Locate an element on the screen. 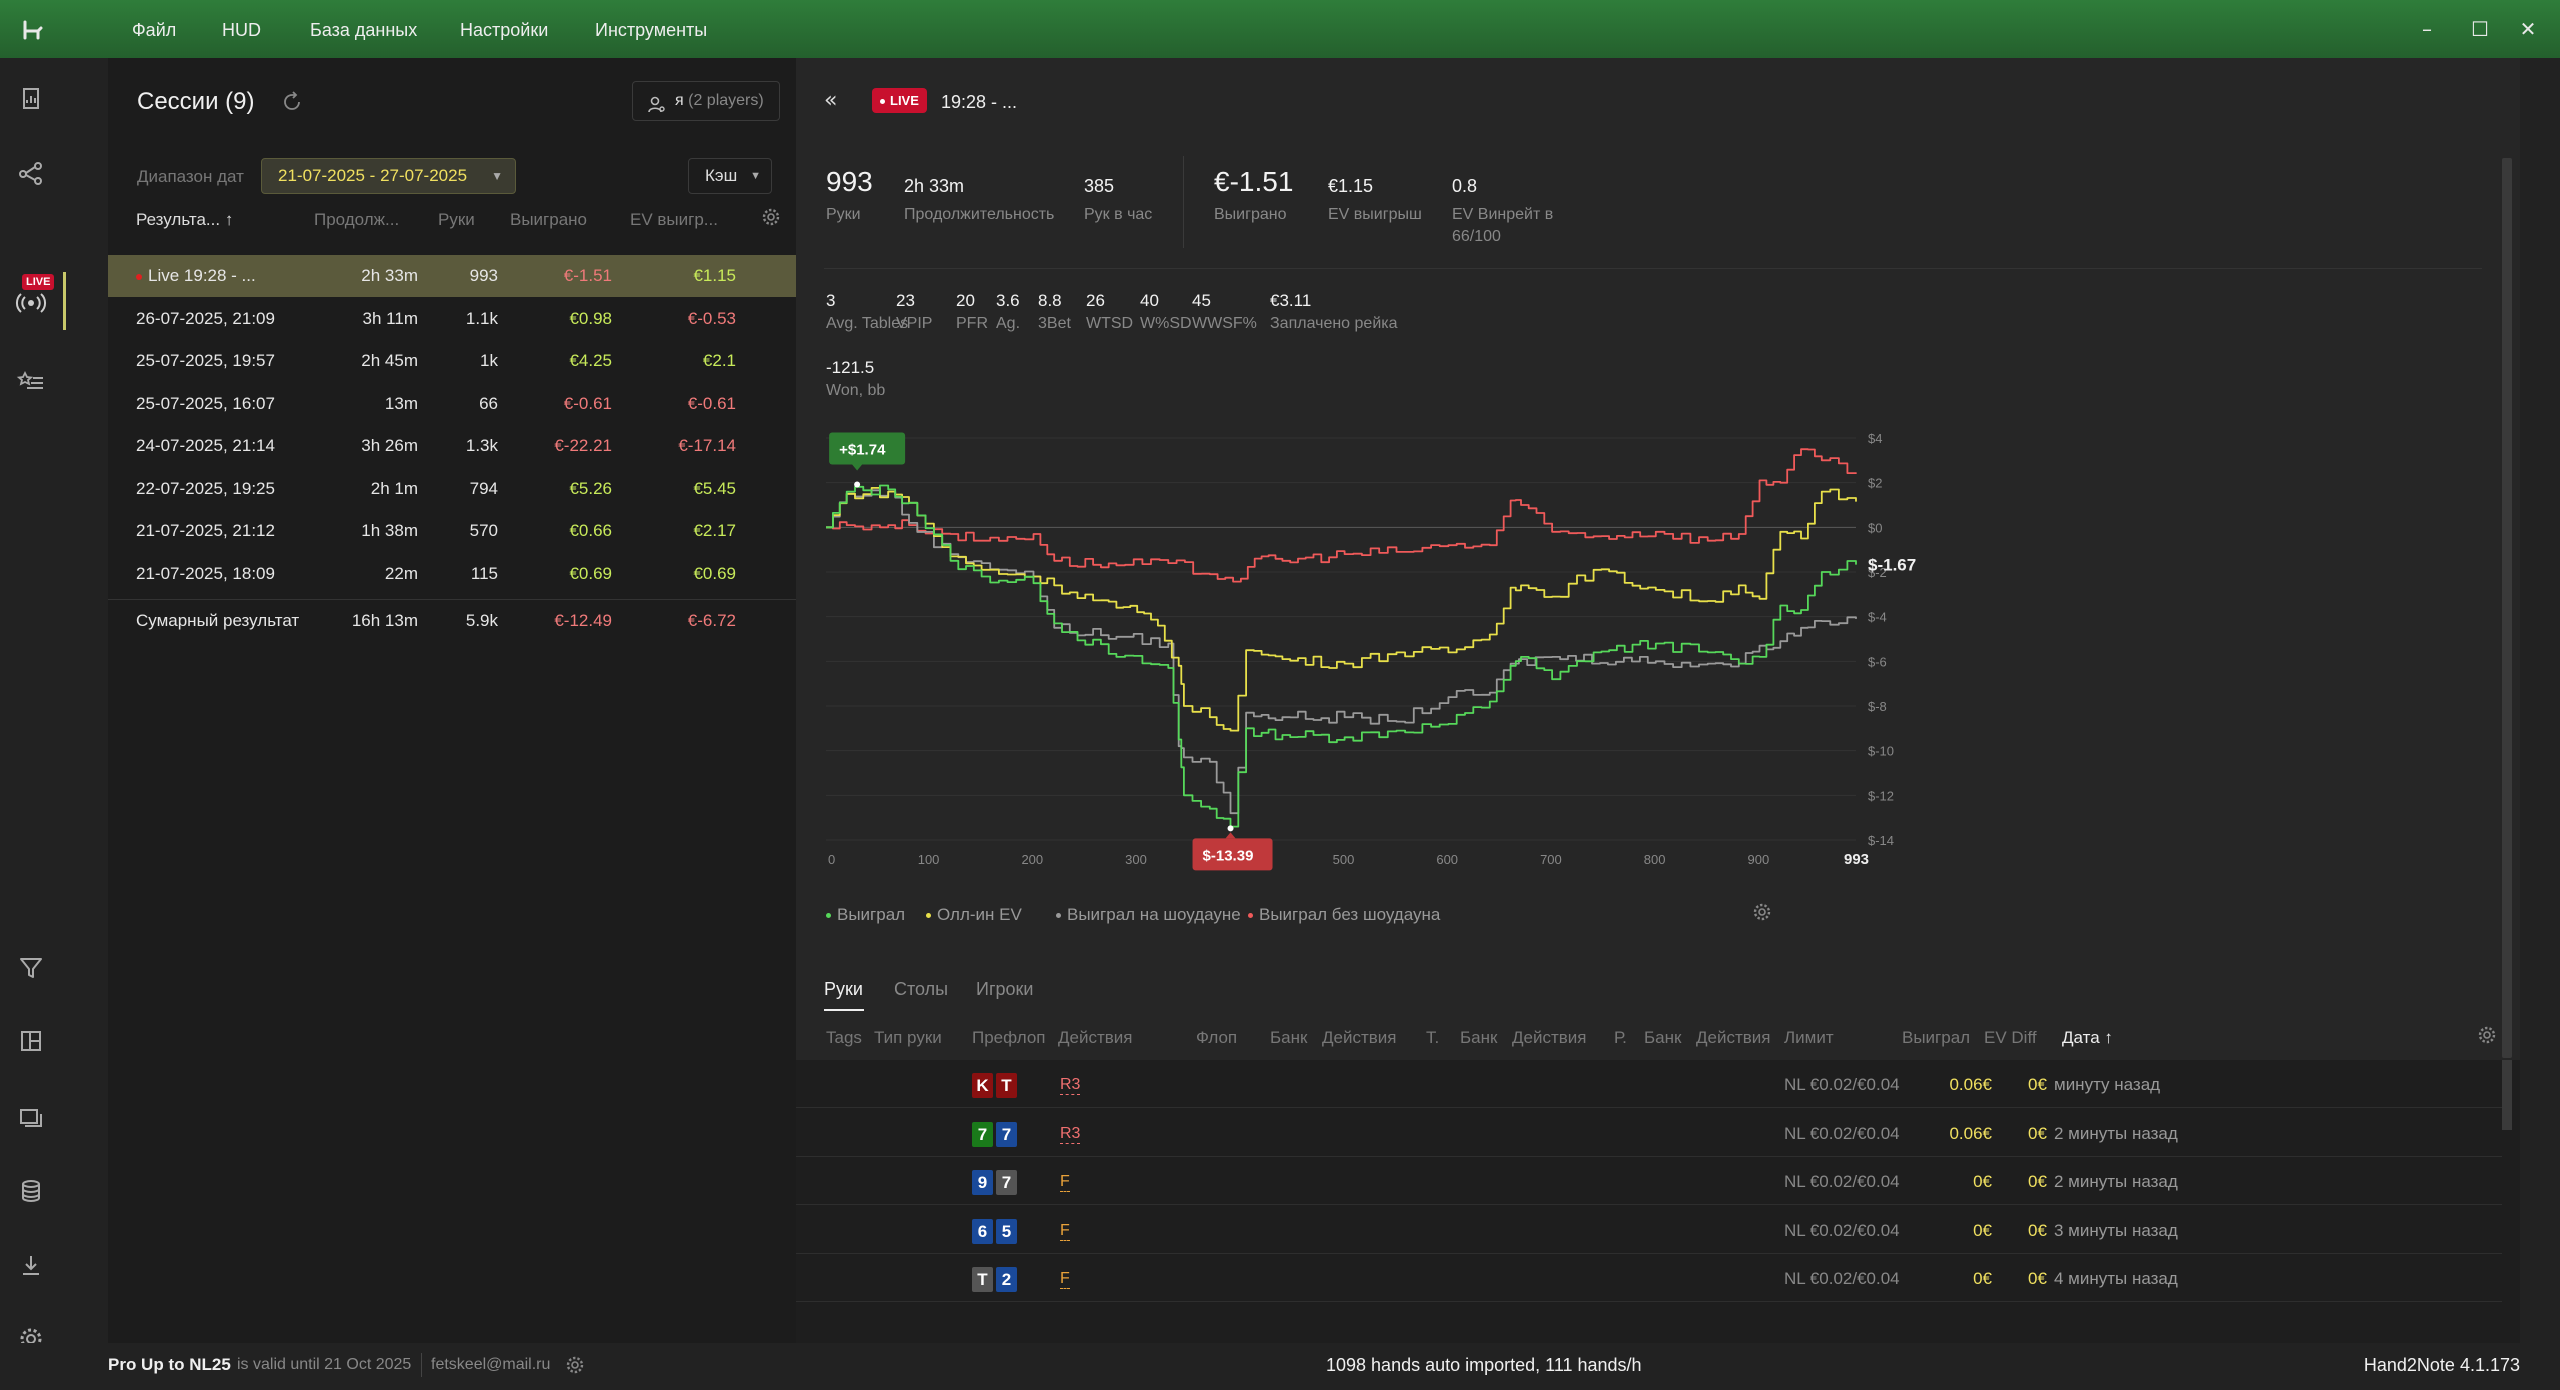 The height and width of the screenshot is (1390, 2560). date-range-select: 21-07-2025 - 27-07-2025 ▼ is located at coordinates (388, 176).